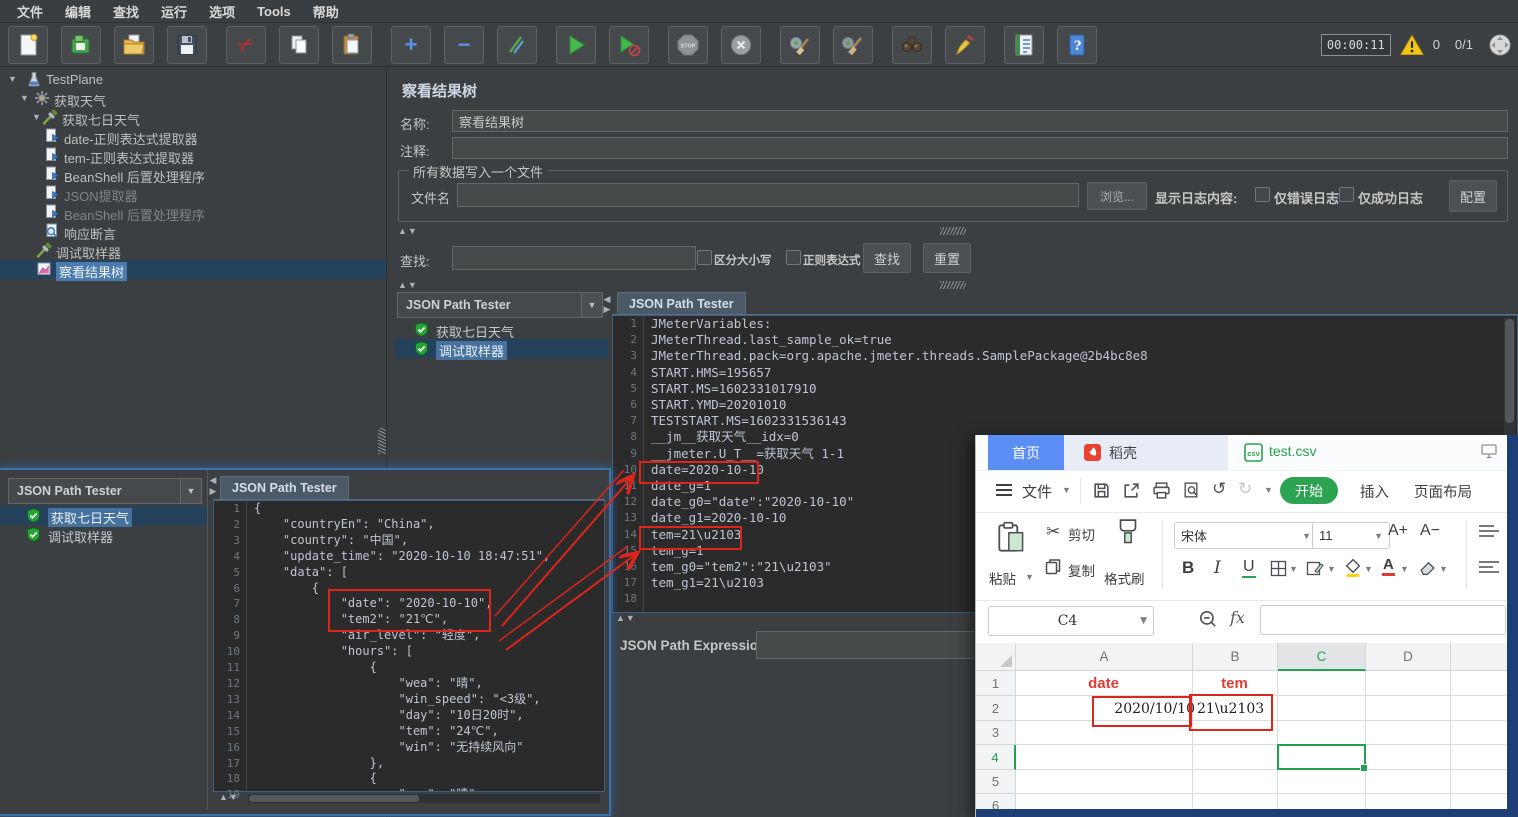  What do you see at coordinates (576, 44) in the screenshot?
I see `start-button` at bounding box center [576, 44].